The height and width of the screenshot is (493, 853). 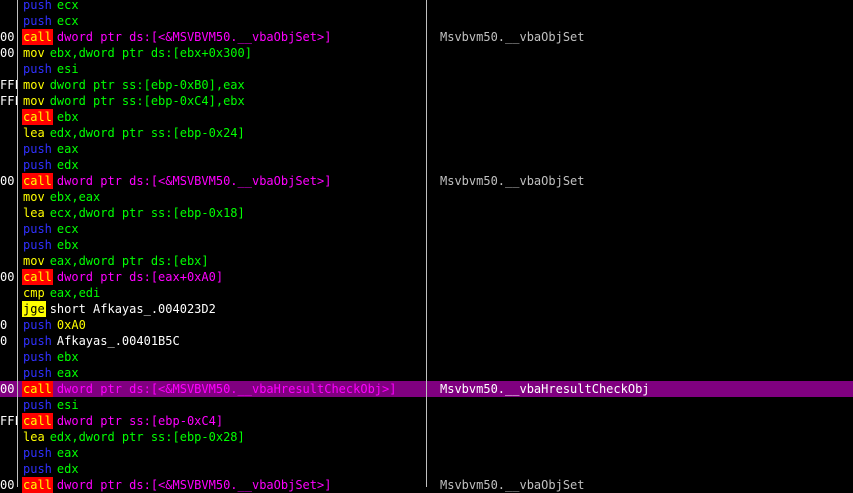 I want to click on instruction-cell: mov ebx,eax, so click(x=61, y=197).